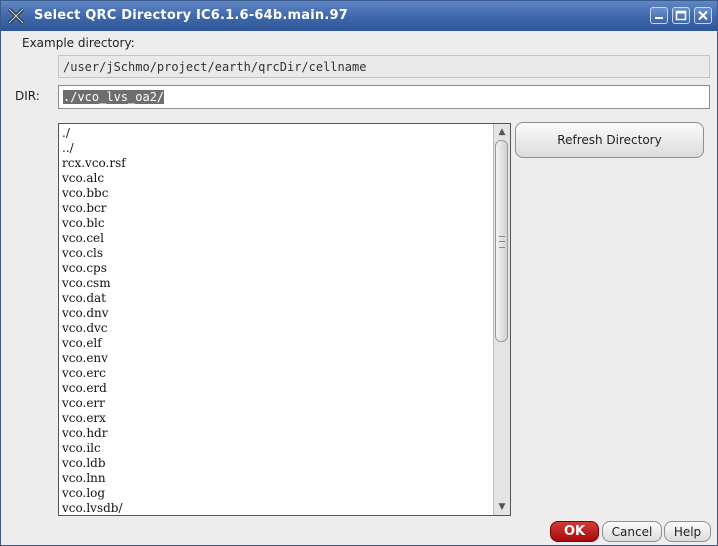 This screenshot has width=718, height=546. Describe the element at coordinates (94, 493) in the screenshot. I see `list-item: vco.log` at that location.